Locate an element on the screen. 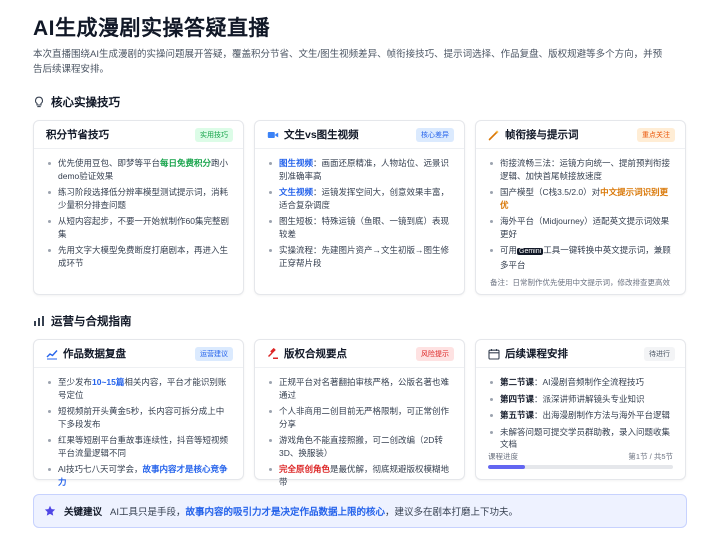 The width and height of the screenshot is (720, 534). course-progress: 课程进度 第1节 / 共5节 is located at coordinates (580, 460).